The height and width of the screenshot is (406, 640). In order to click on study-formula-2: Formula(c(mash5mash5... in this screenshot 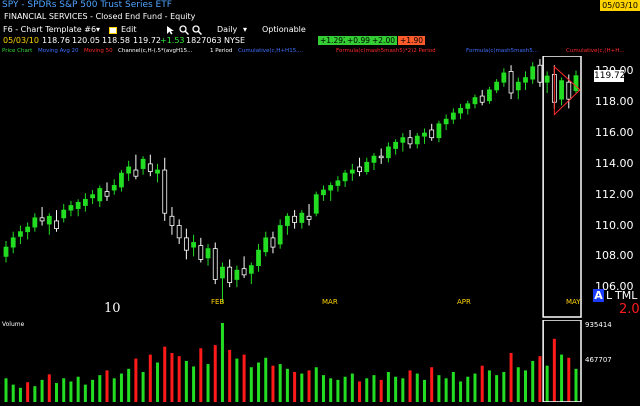, I will do `click(502, 51)`.